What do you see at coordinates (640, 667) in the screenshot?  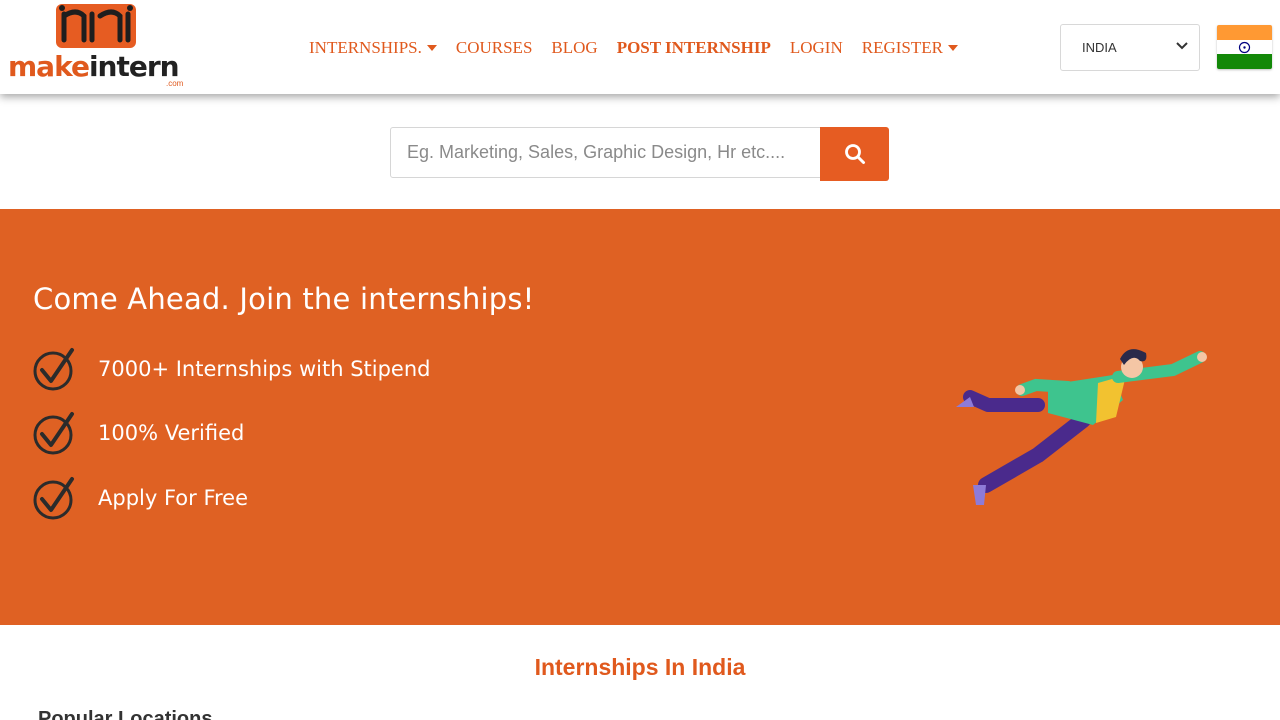 I see `section-title: Internships In India` at bounding box center [640, 667].